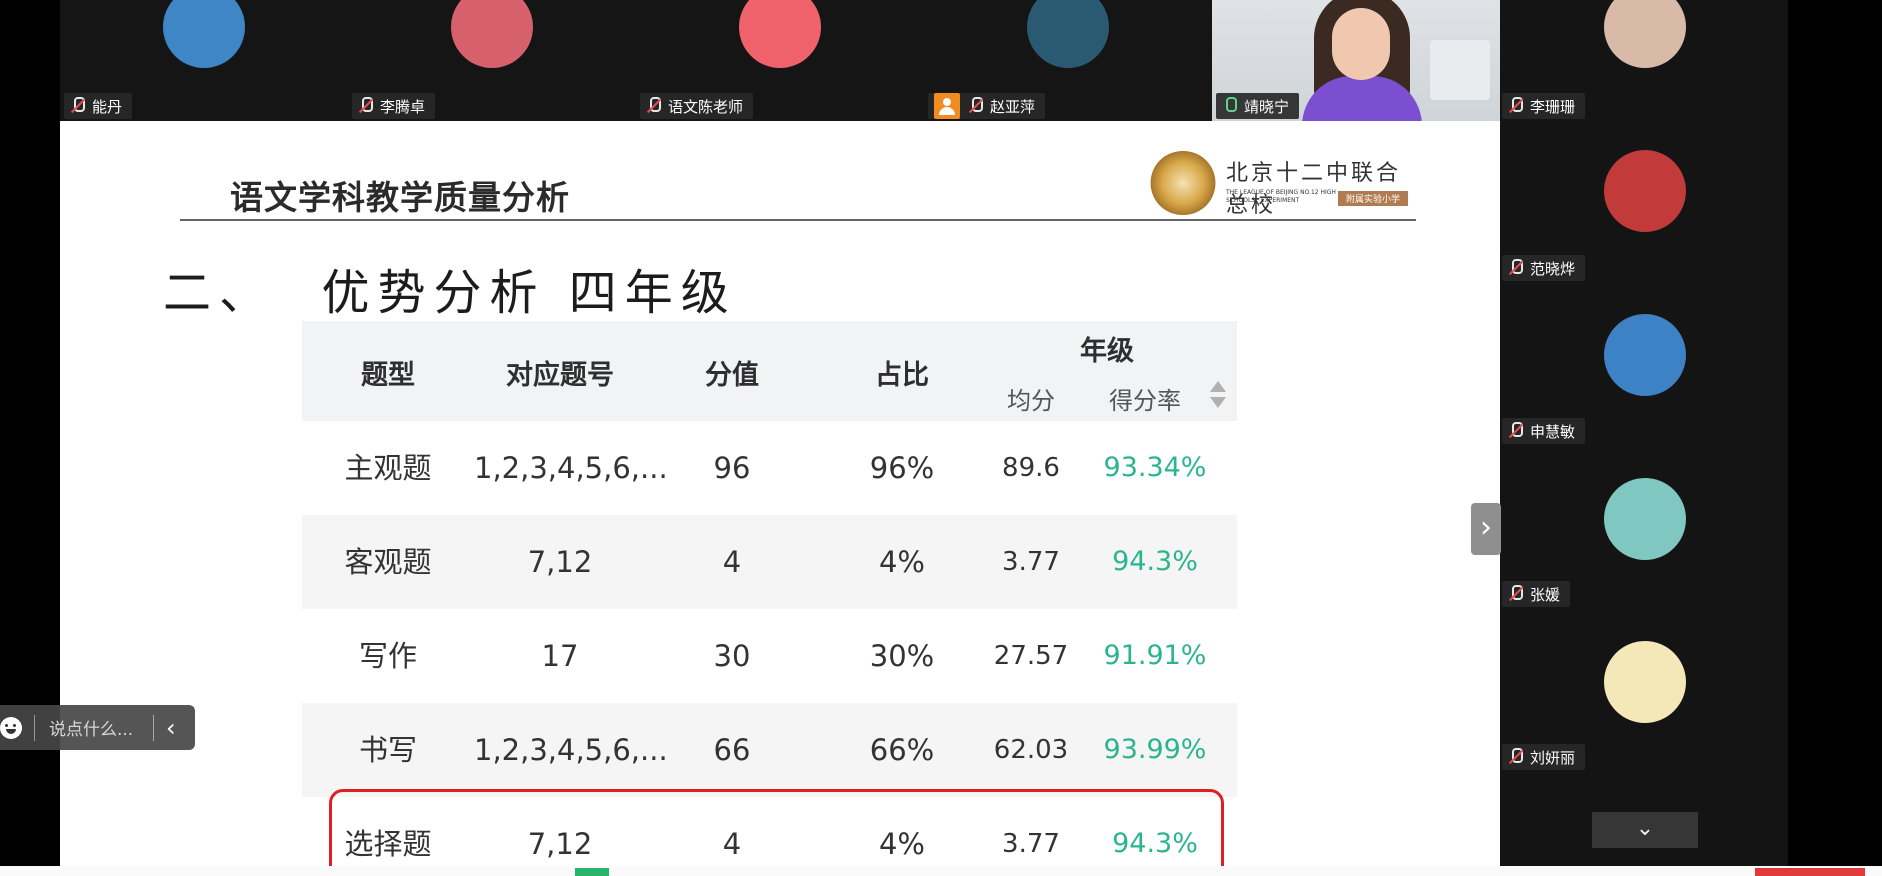 The width and height of the screenshot is (1882, 876). I want to click on participant-name: 赵亚萍, so click(1013, 106).